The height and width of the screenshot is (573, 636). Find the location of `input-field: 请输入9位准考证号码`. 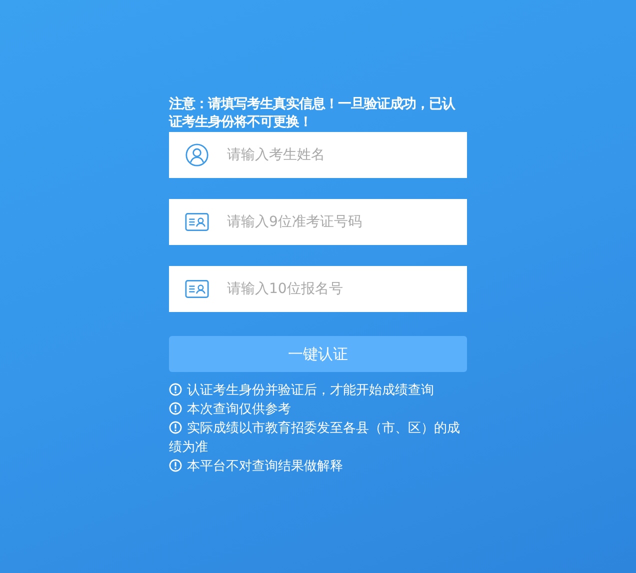

input-field: 请输入9位准考证号码 is located at coordinates (318, 222).